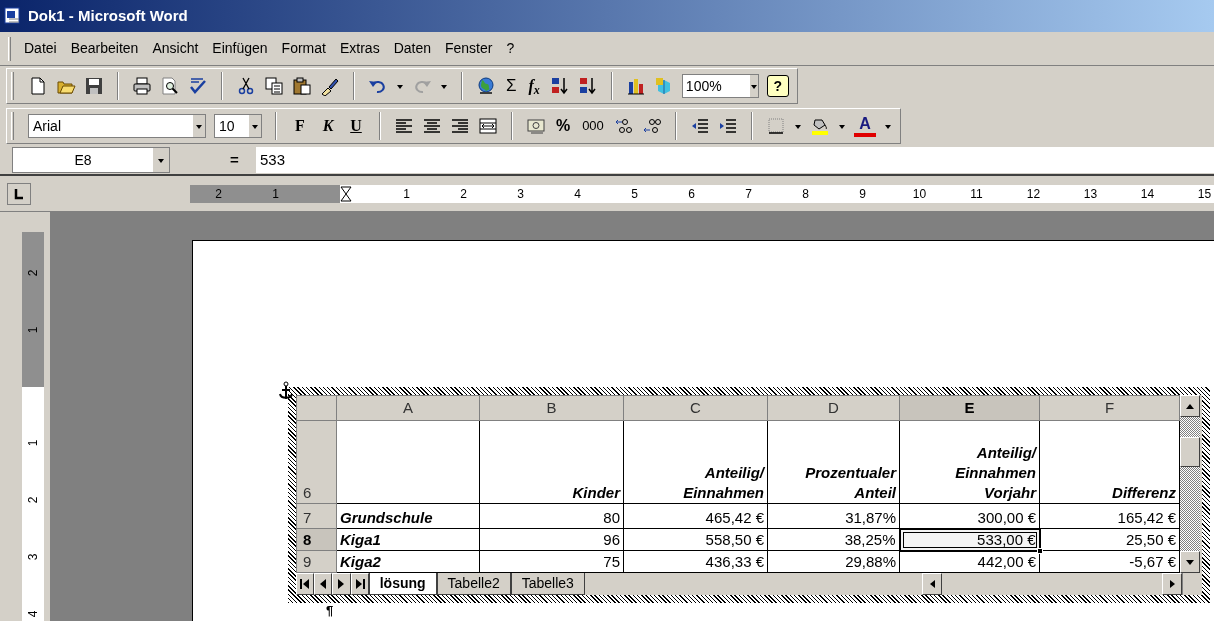 The height and width of the screenshot is (621, 1214). What do you see at coordinates (534, 86) in the screenshot?
I see `function-button: f$_{x}$` at bounding box center [534, 86].